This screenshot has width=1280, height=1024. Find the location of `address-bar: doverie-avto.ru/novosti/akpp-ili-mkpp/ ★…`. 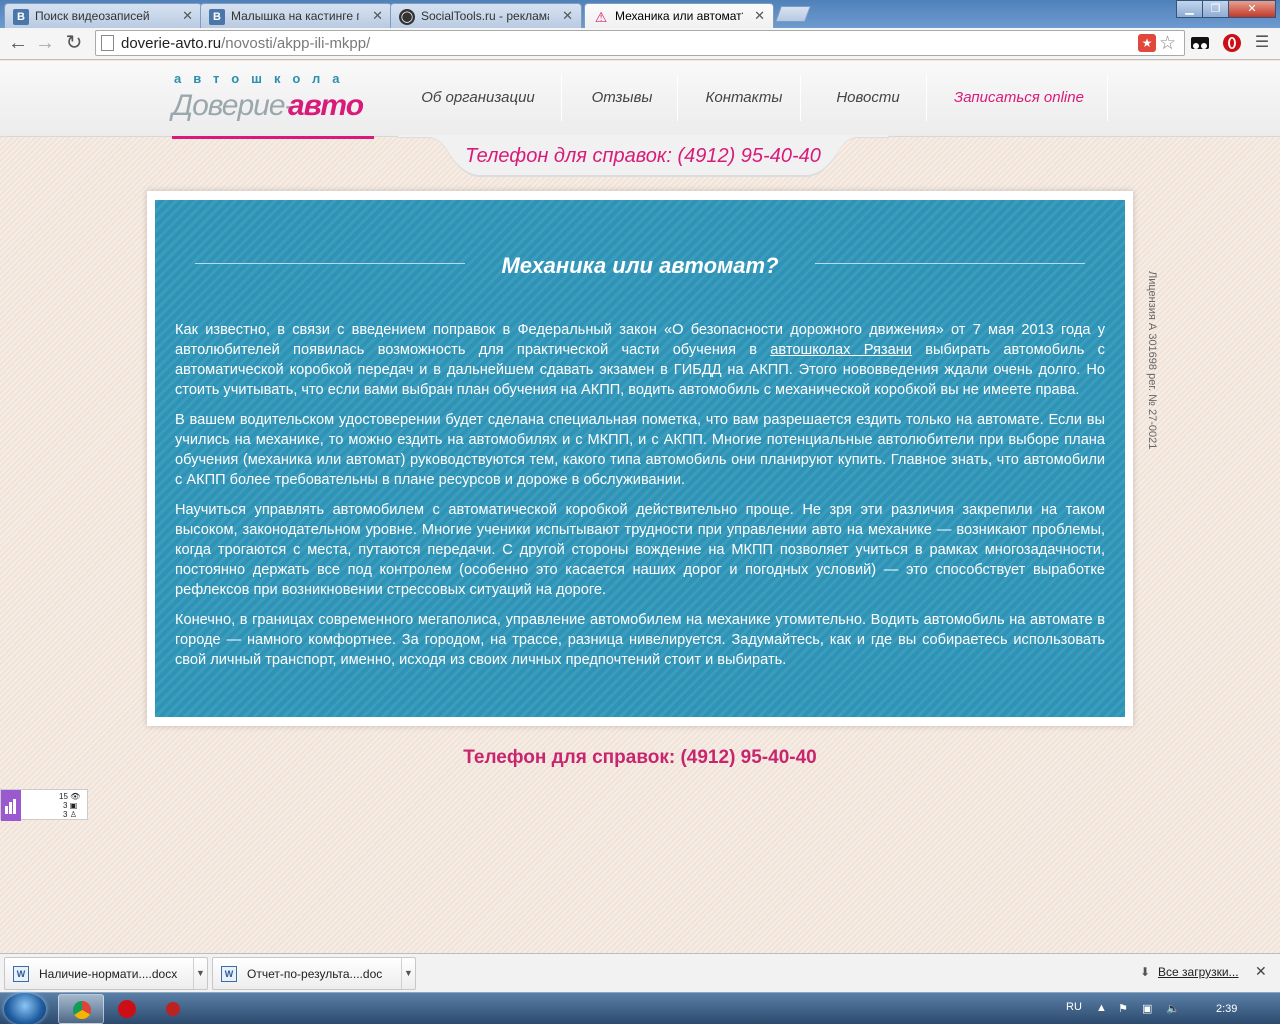

address-bar: doverie-avto.ru/novosti/akpp-ili-mkpp/ ★… is located at coordinates (640, 43).